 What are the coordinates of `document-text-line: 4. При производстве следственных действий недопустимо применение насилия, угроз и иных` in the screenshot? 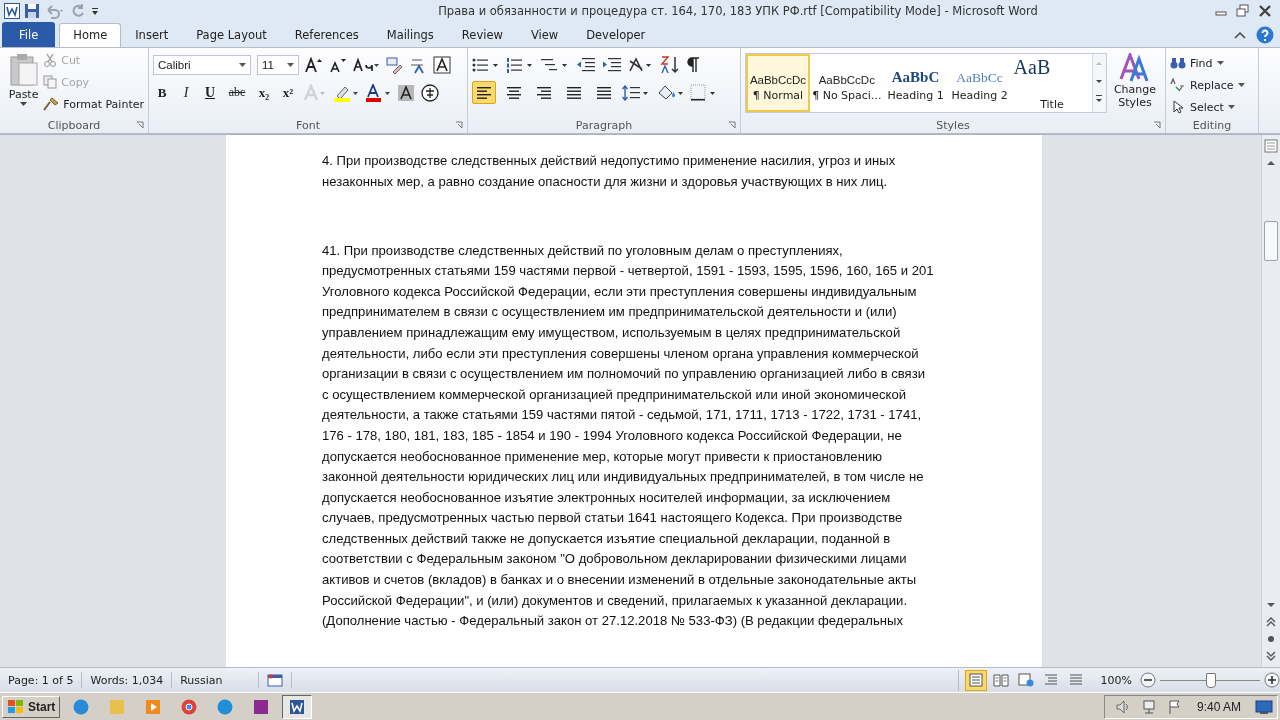 It's located at (609, 161).